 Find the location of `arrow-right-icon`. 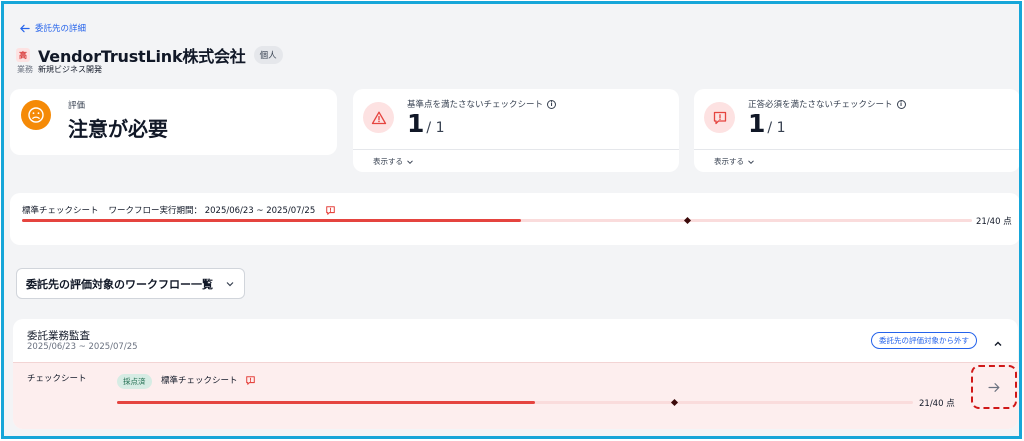

arrow-right-icon is located at coordinates (993, 387).